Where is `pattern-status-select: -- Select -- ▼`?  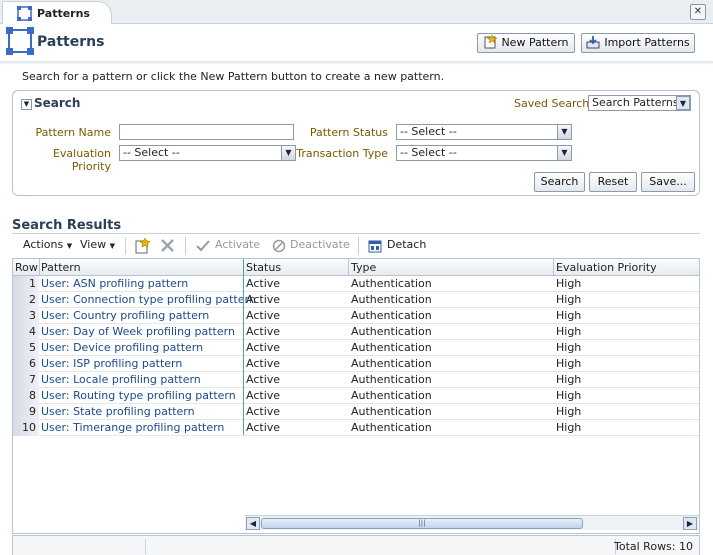 pattern-status-select: -- Select -- ▼ is located at coordinates (484, 132).